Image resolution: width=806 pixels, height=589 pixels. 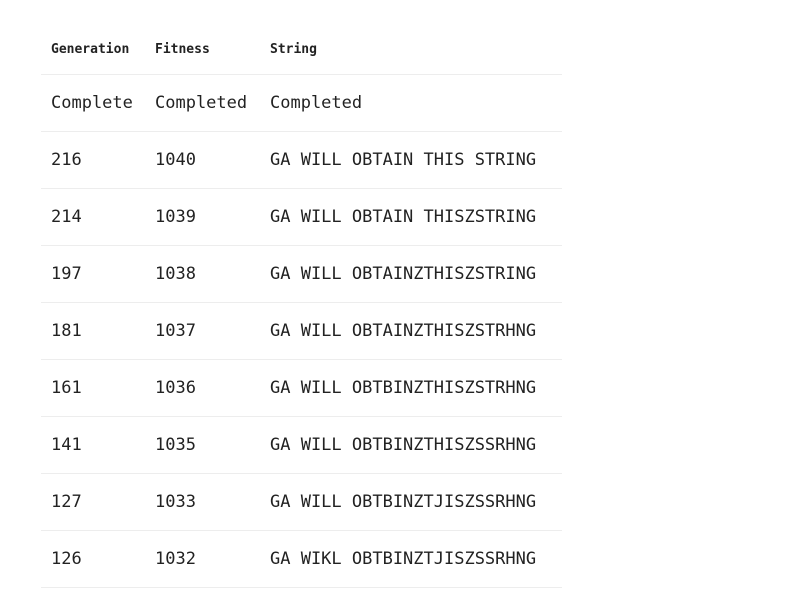 What do you see at coordinates (411, 445) in the screenshot?
I see `cell-string: GA WILL OBTBINZTHISZSSRHNG` at bounding box center [411, 445].